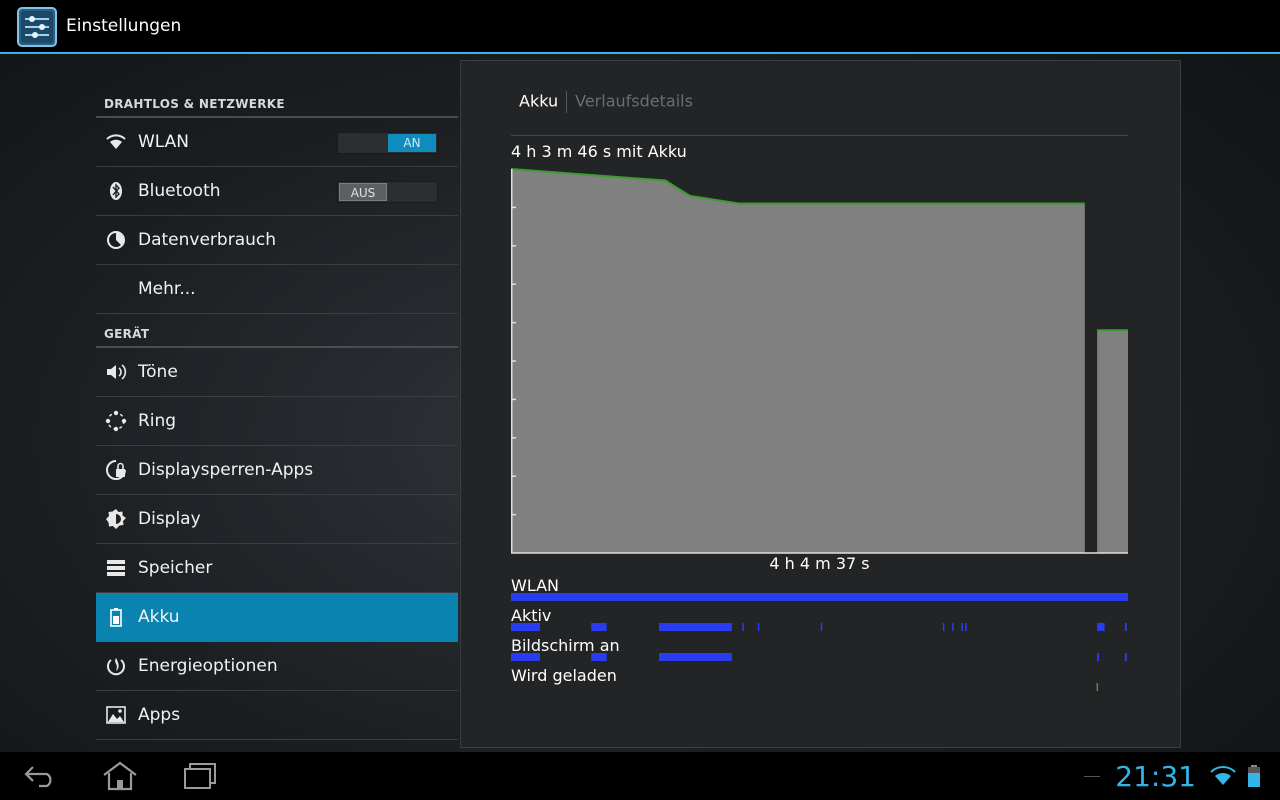  What do you see at coordinates (157, 421) in the screenshot?
I see `ring-label: Ring` at bounding box center [157, 421].